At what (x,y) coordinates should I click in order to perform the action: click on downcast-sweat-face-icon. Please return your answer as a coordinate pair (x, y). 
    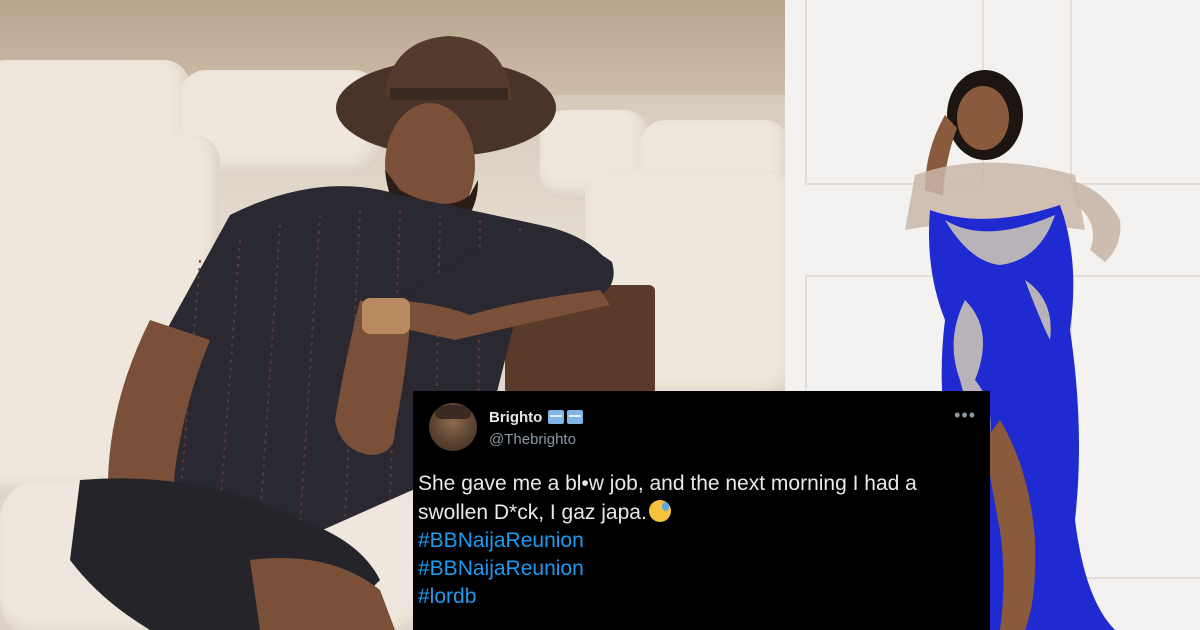
    Looking at the image, I should click on (659, 511).